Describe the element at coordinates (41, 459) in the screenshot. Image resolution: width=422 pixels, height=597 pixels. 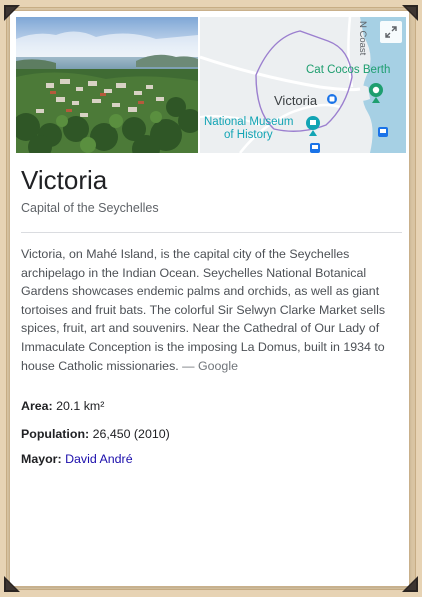
I see `fact-mayor-label: Mayor:` at that location.